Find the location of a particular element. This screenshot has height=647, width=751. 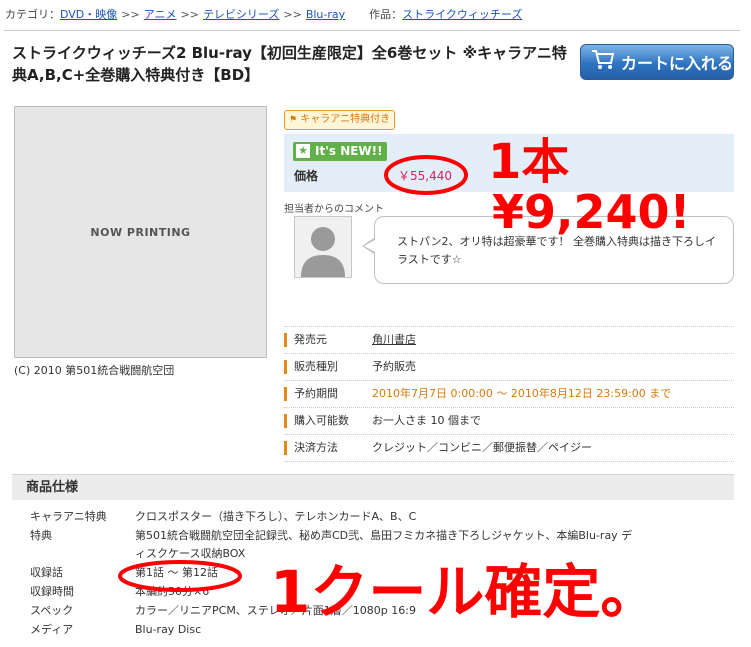

person-icon is located at coordinates (323, 252).